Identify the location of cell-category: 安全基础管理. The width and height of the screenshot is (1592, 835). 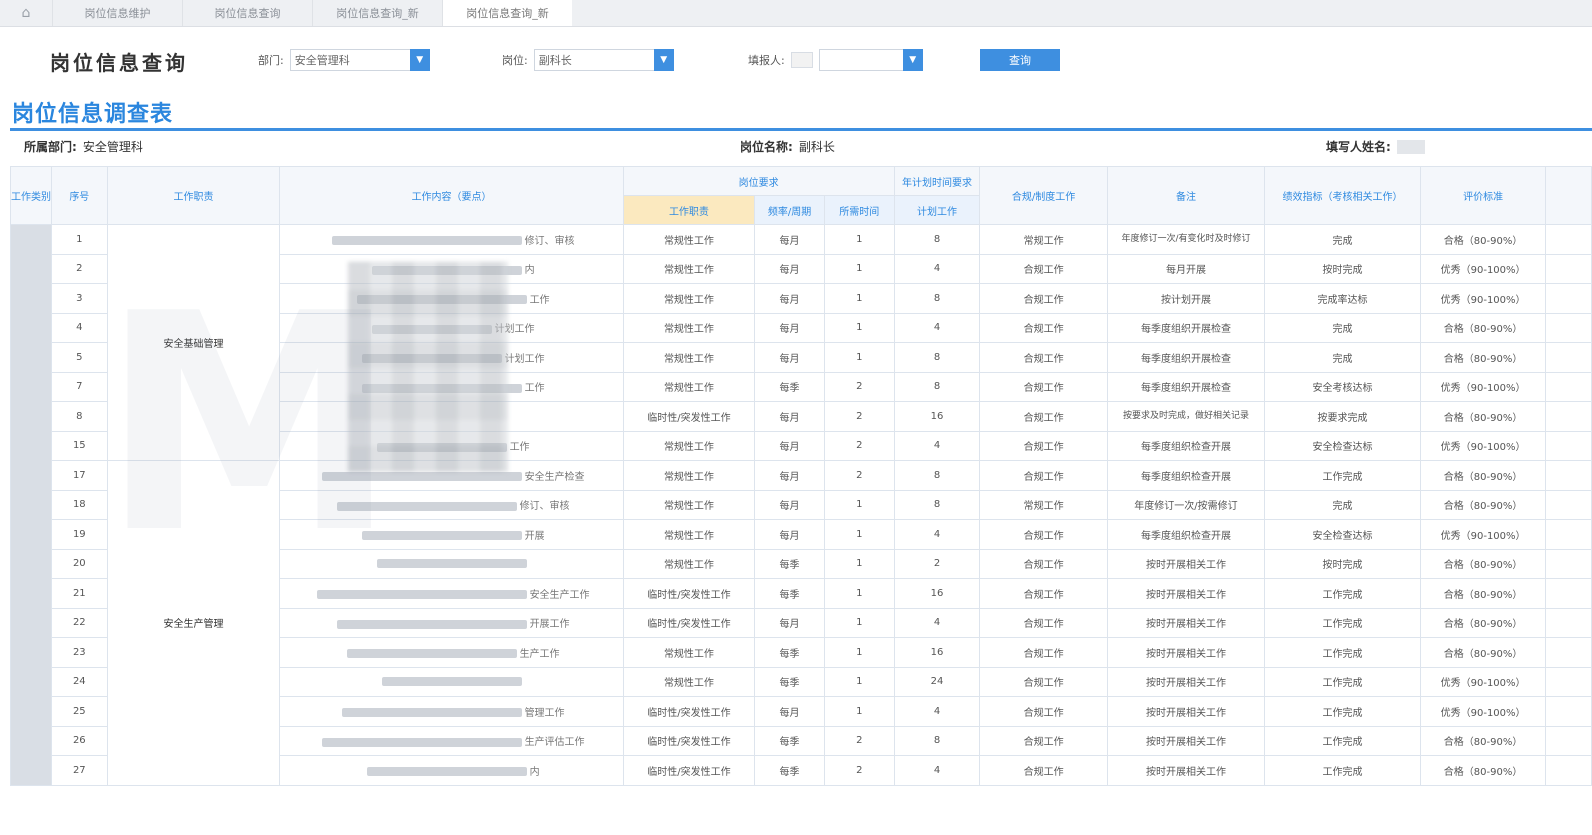
(193, 342).